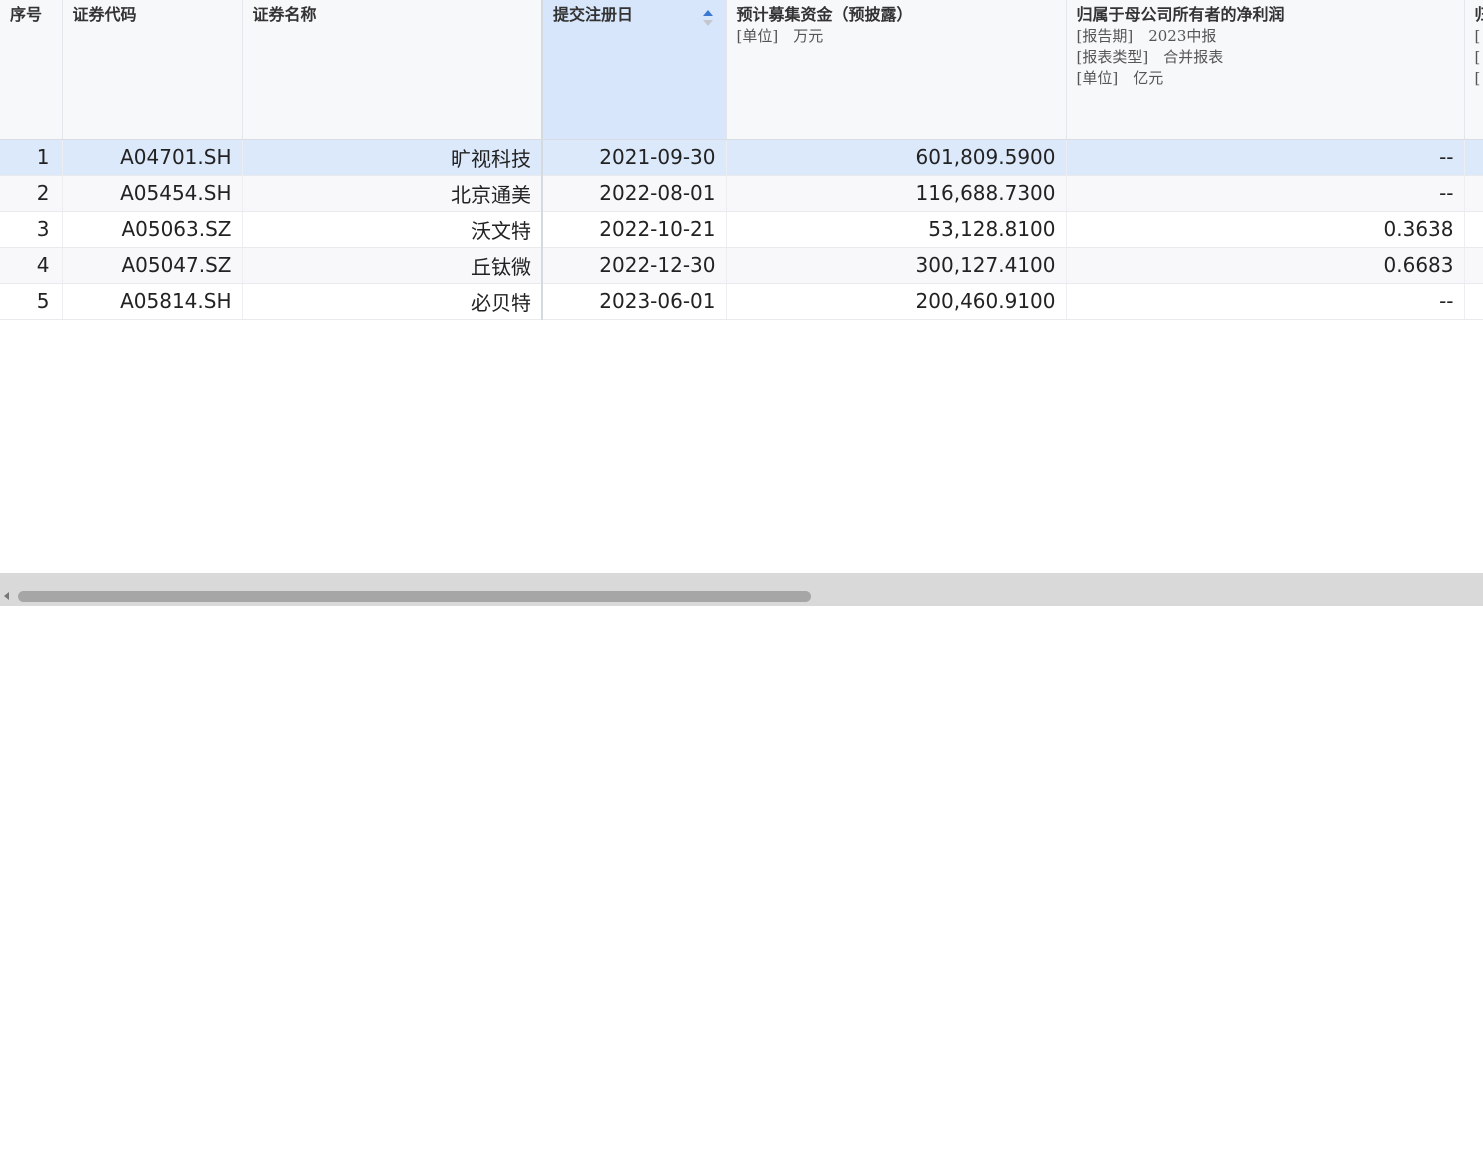 The height and width of the screenshot is (1174, 1483). Describe the element at coordinates (392, 265) in the screenshot. I see `cell-name: 丘钛微` at that location.